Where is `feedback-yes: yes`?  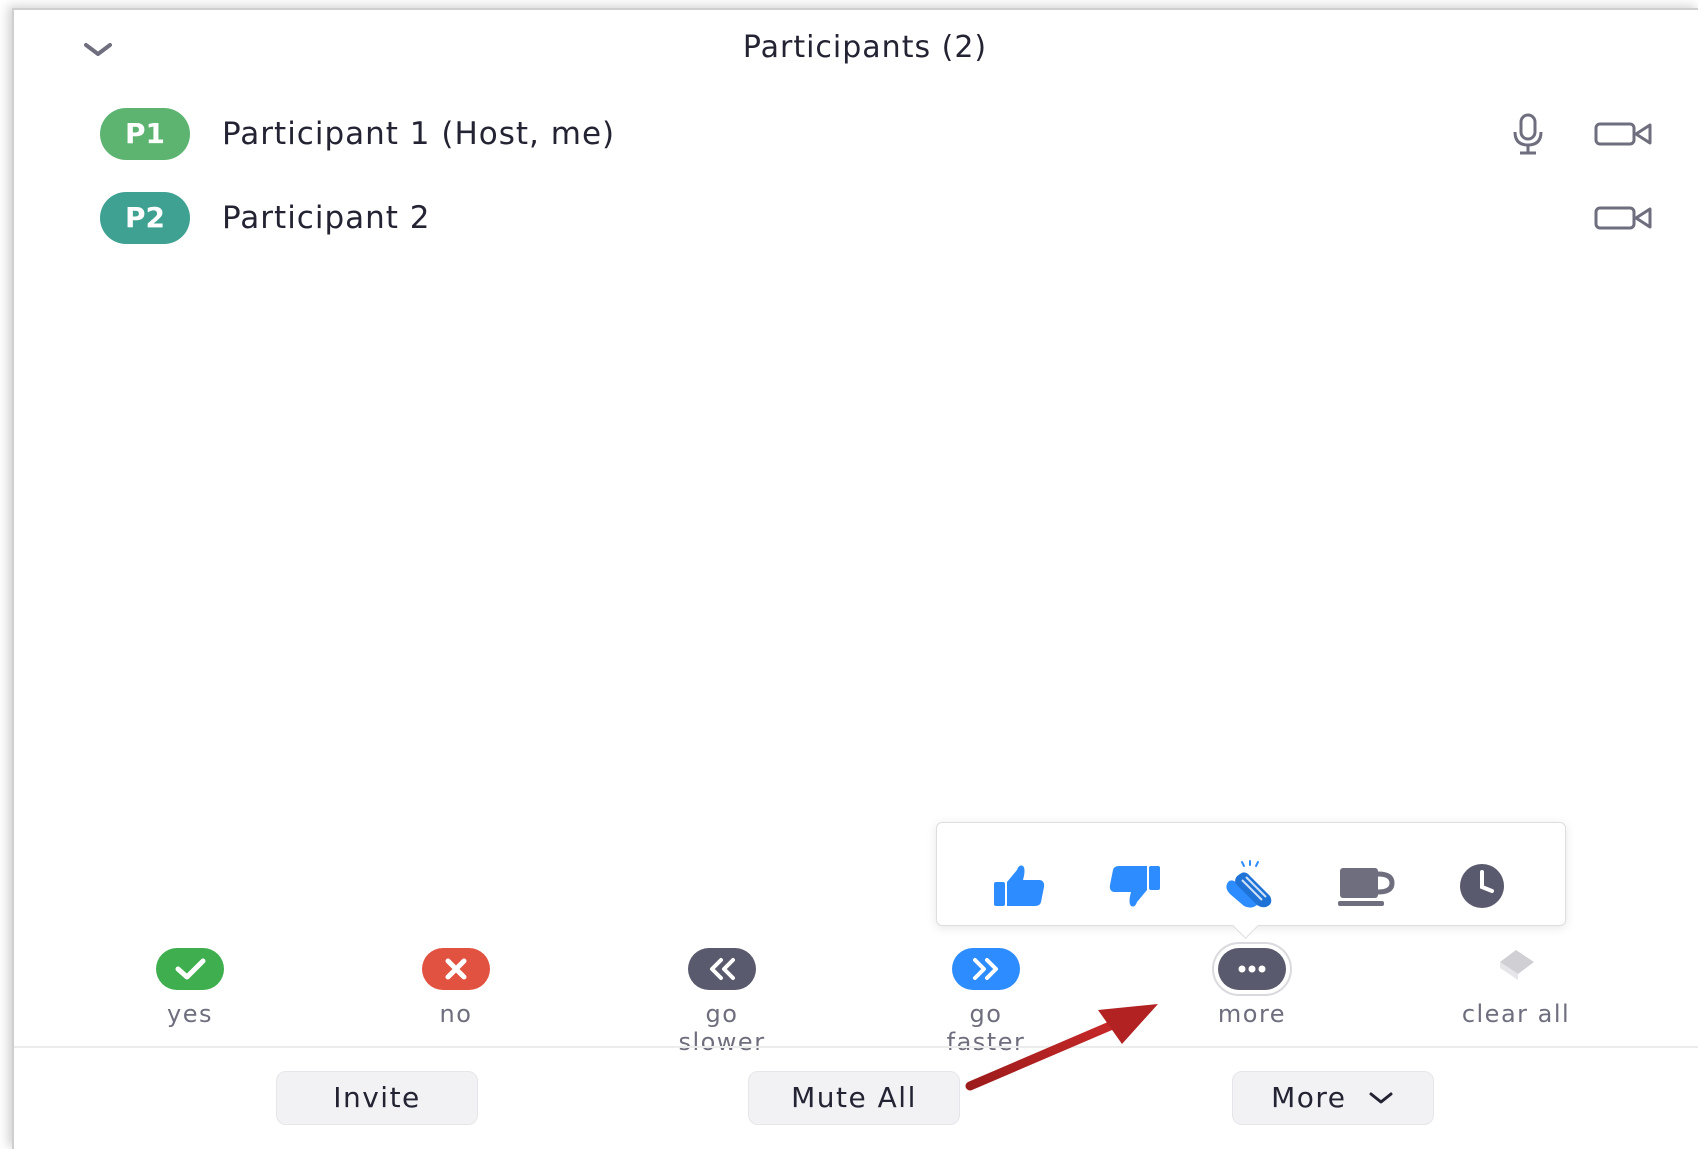
feedback-yes: yes is located at coordinates (190, 988).